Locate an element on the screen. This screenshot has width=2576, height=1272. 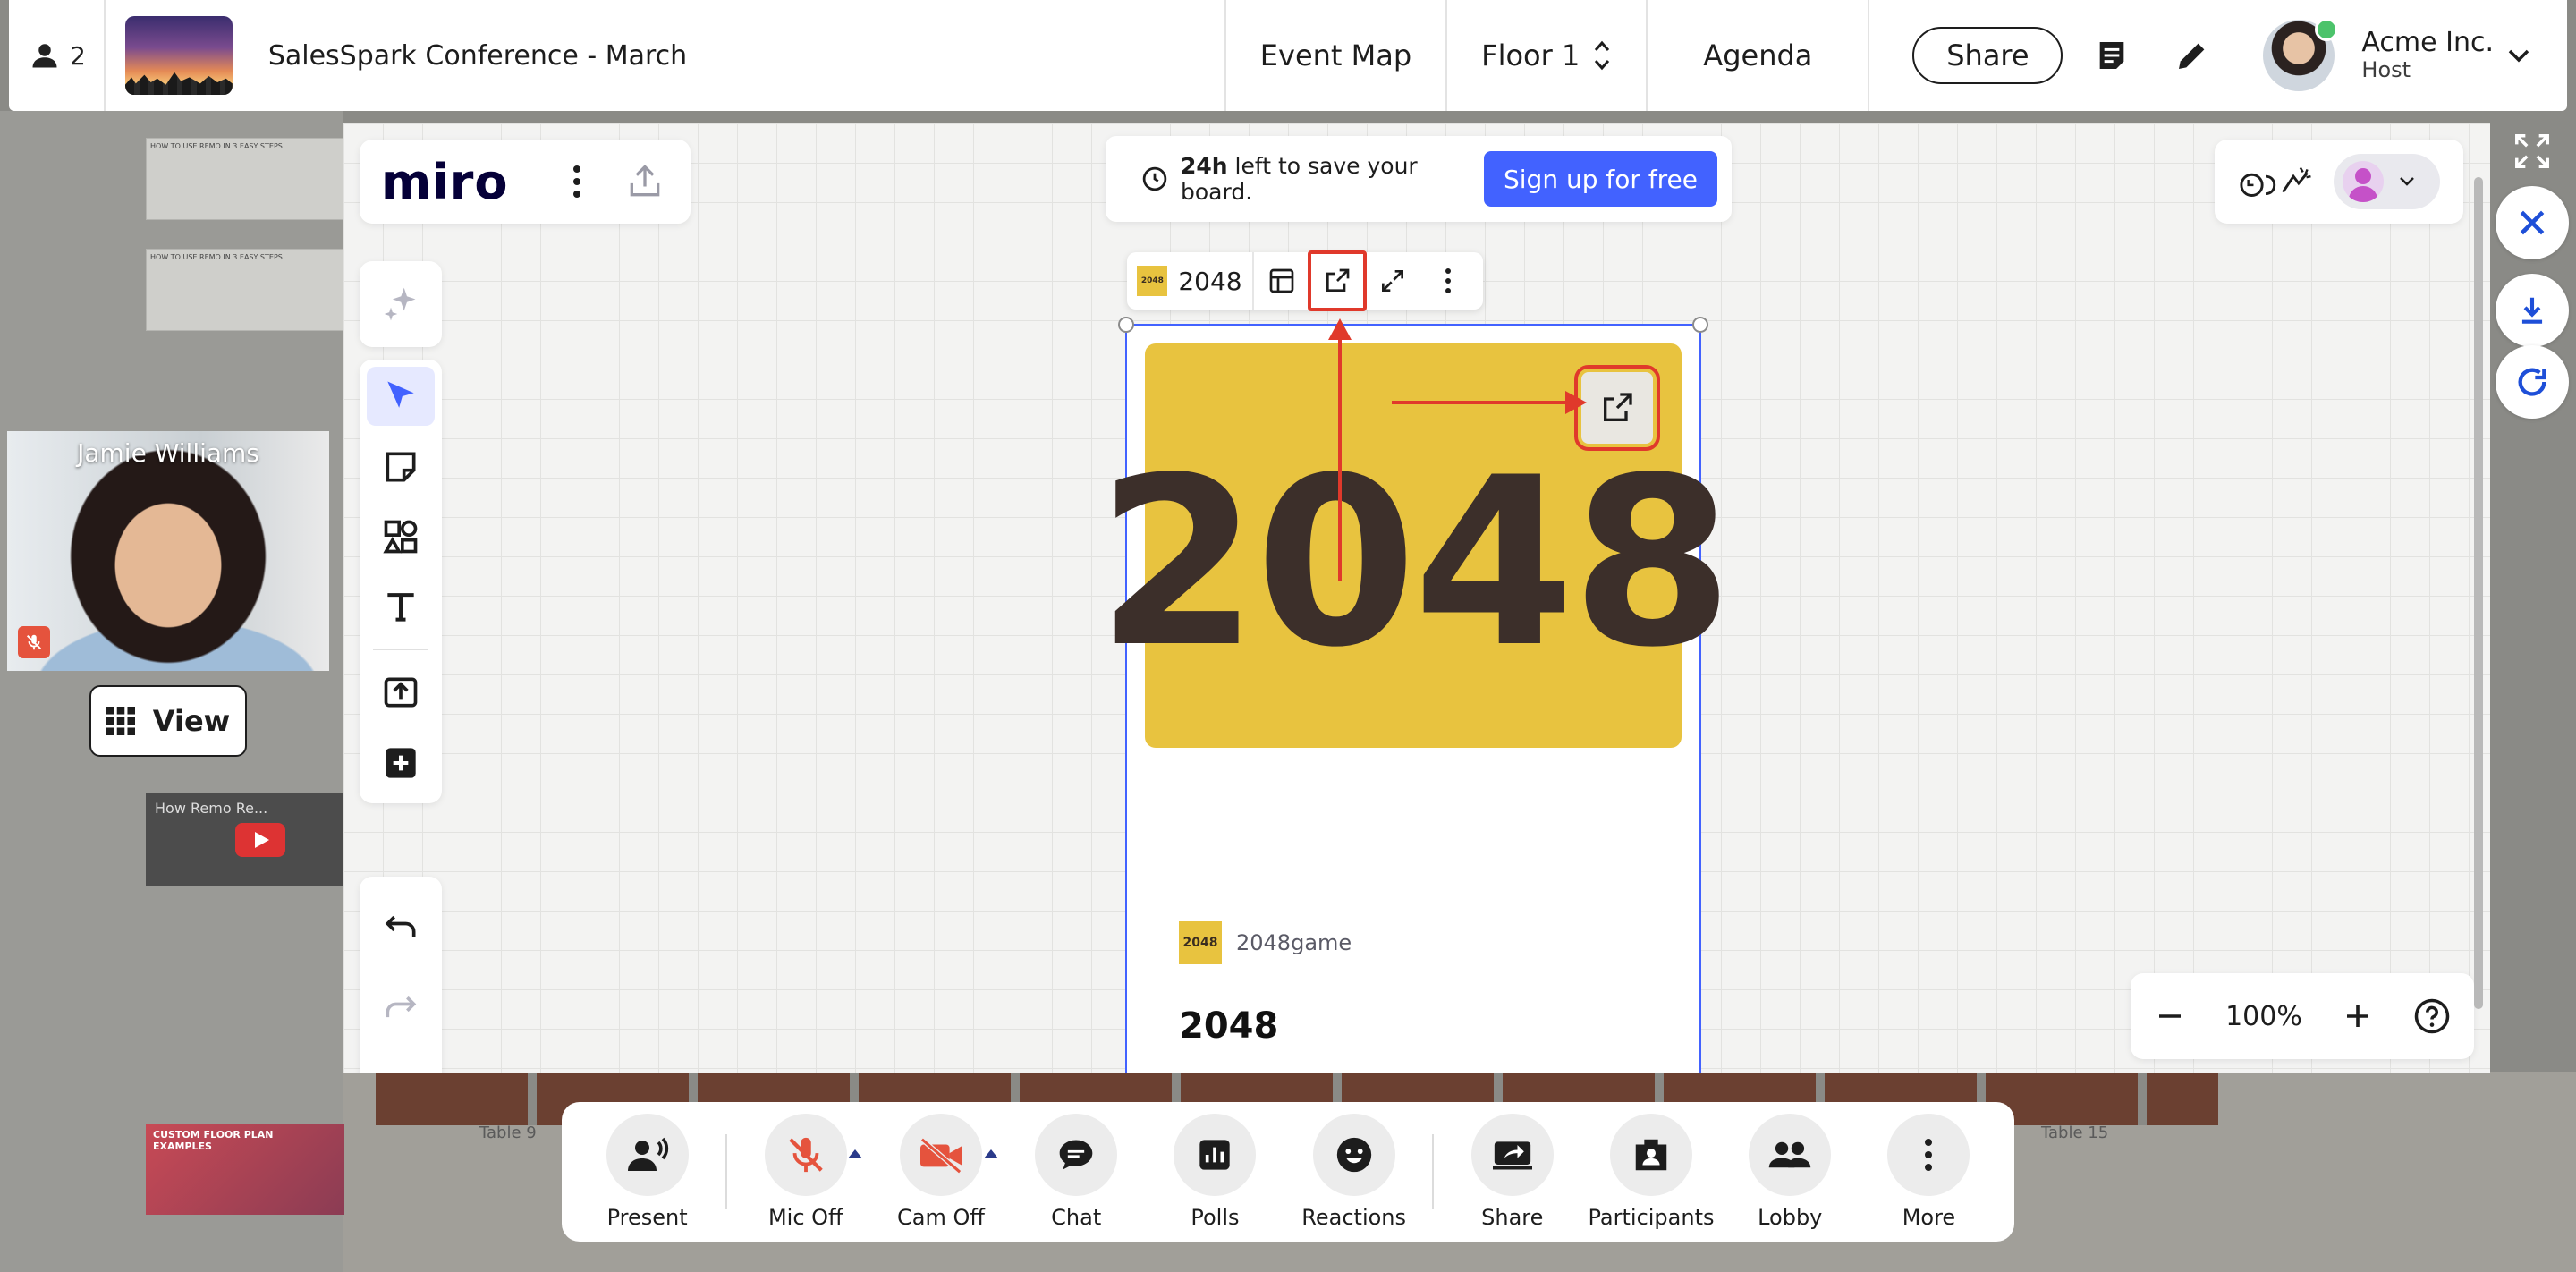
control-divider is located at coordinates (726, 1171).